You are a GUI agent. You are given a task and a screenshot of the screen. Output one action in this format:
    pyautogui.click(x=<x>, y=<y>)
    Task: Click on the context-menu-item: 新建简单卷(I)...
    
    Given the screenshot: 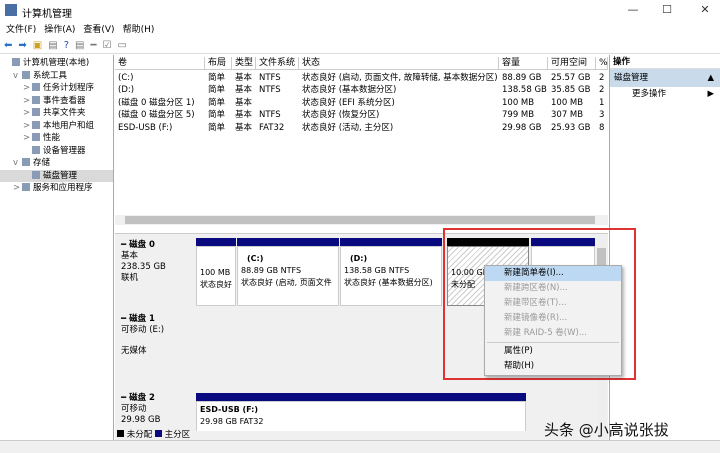 What is the action you would take?
    pyautogui.click(x=553, y=273)
    